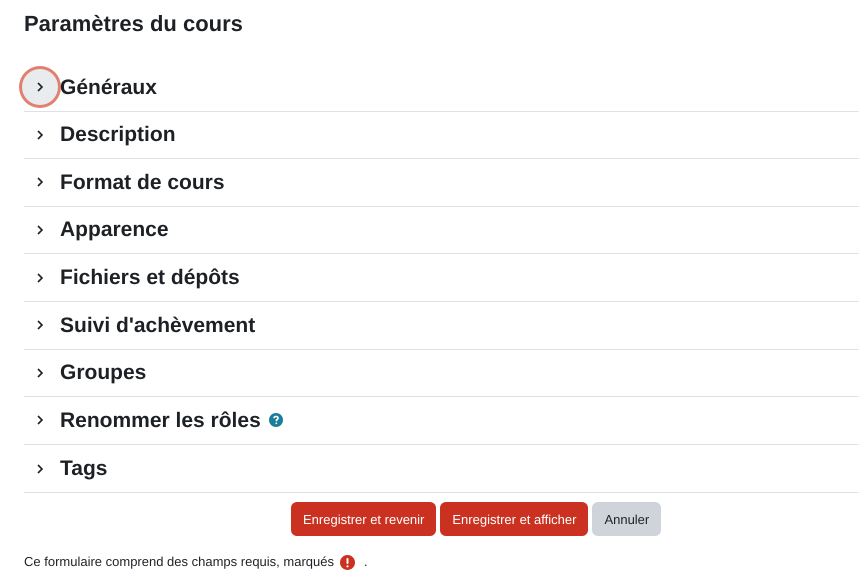  I want to click on help-icon, so click(275, 420).